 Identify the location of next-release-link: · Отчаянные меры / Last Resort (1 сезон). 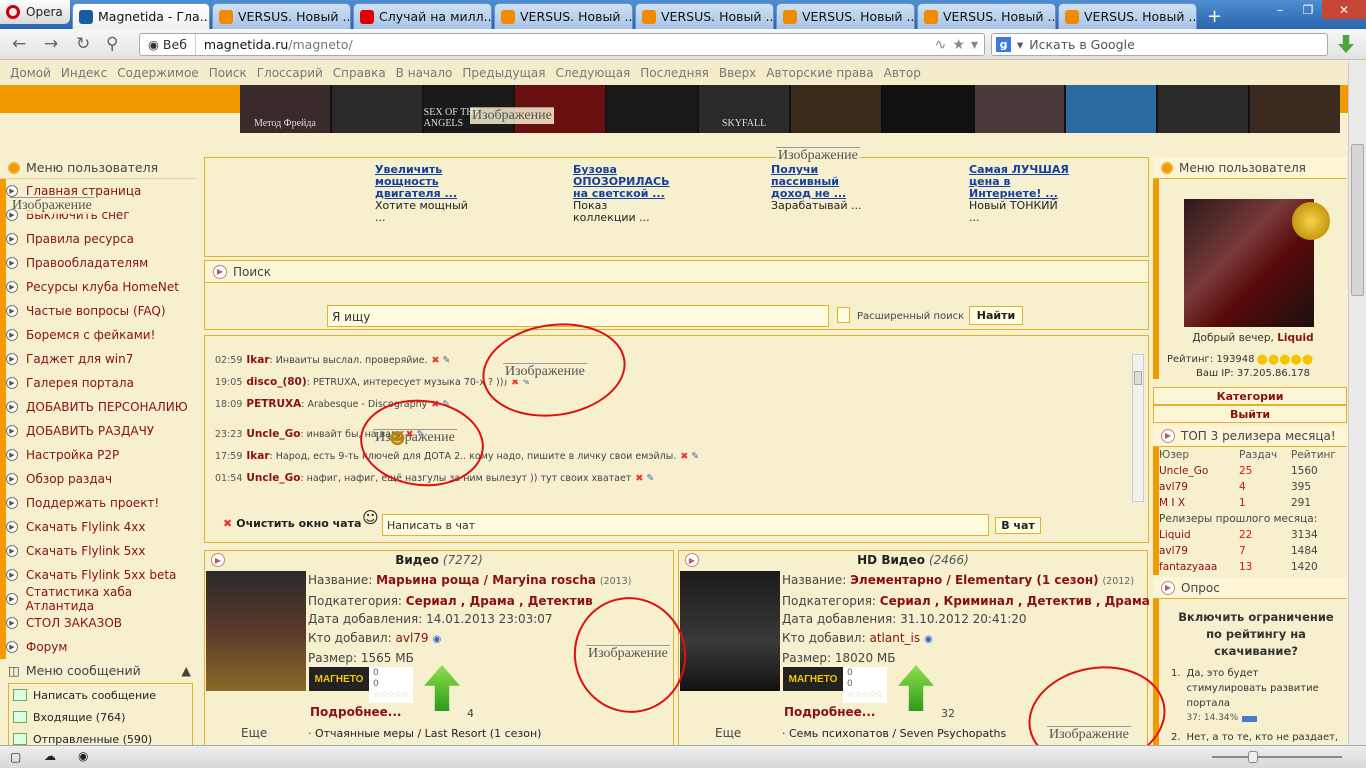
(424, 733).